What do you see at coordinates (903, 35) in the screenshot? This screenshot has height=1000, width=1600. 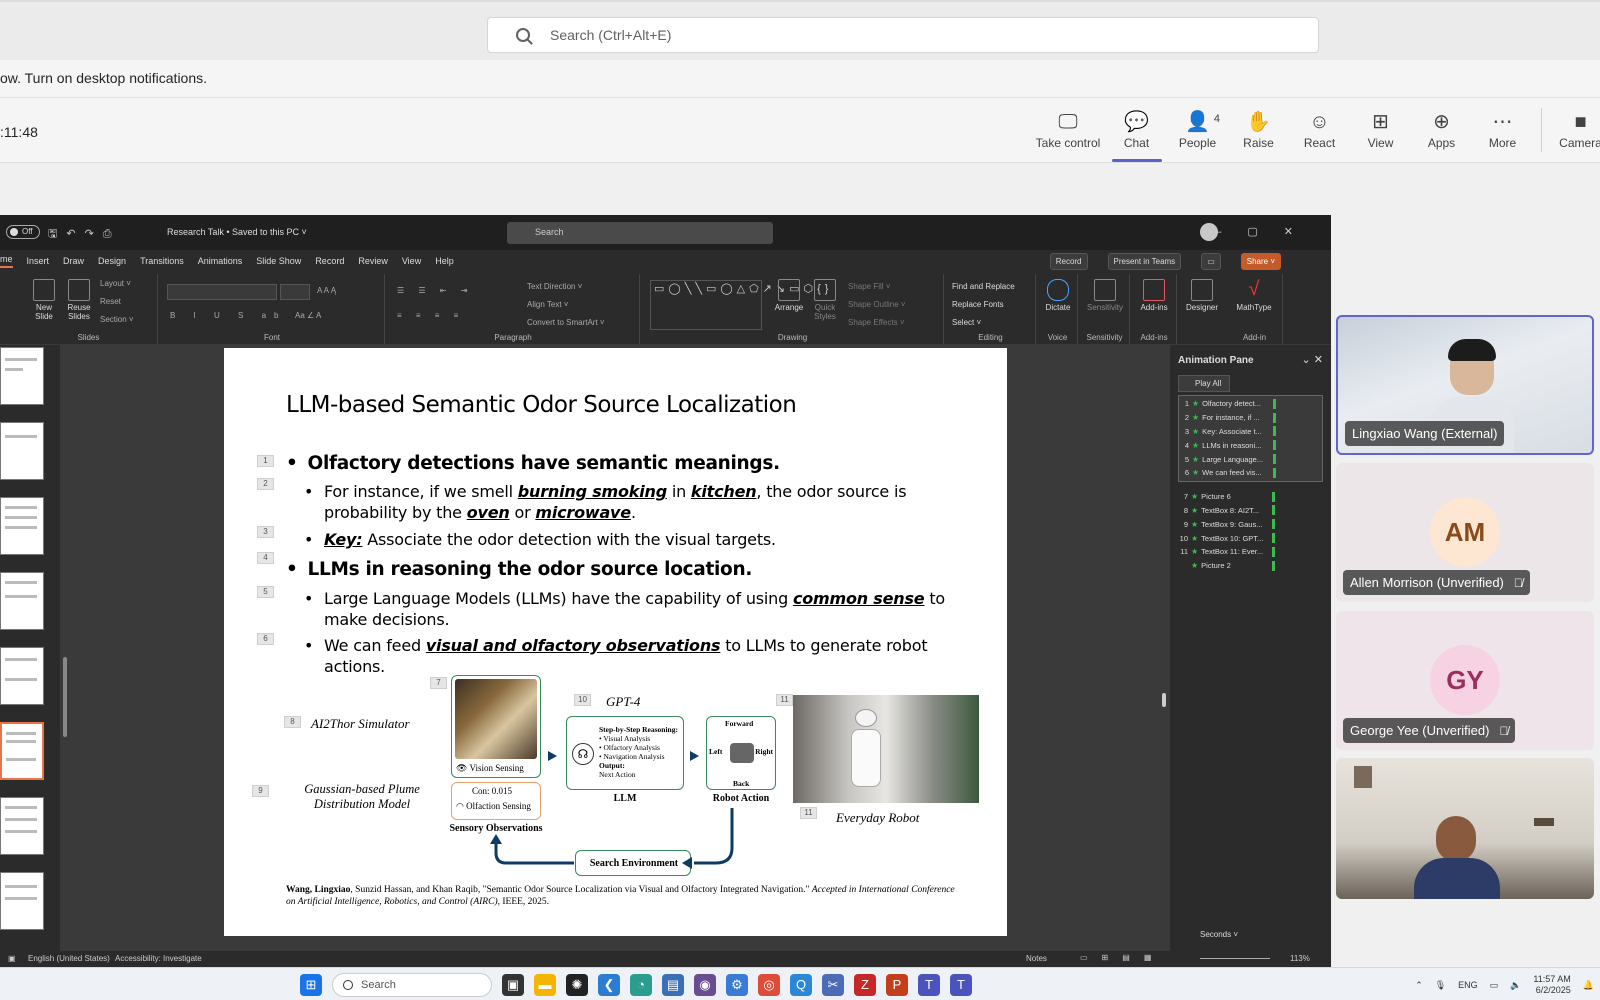 I see `teams-search-box: Search (Ctrl+Alt+E)` at bounding box center [903, 35].